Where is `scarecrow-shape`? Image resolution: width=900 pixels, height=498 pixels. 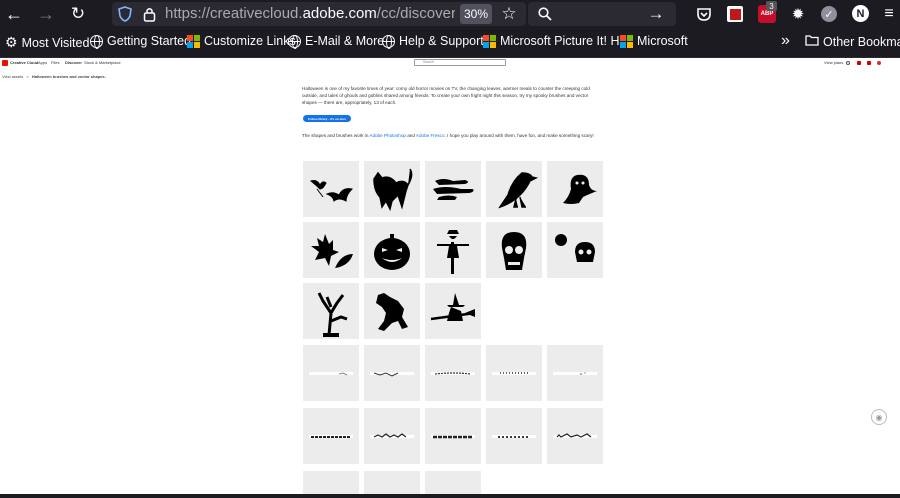 scarecrow-shape is located at coordinates (453, 252).